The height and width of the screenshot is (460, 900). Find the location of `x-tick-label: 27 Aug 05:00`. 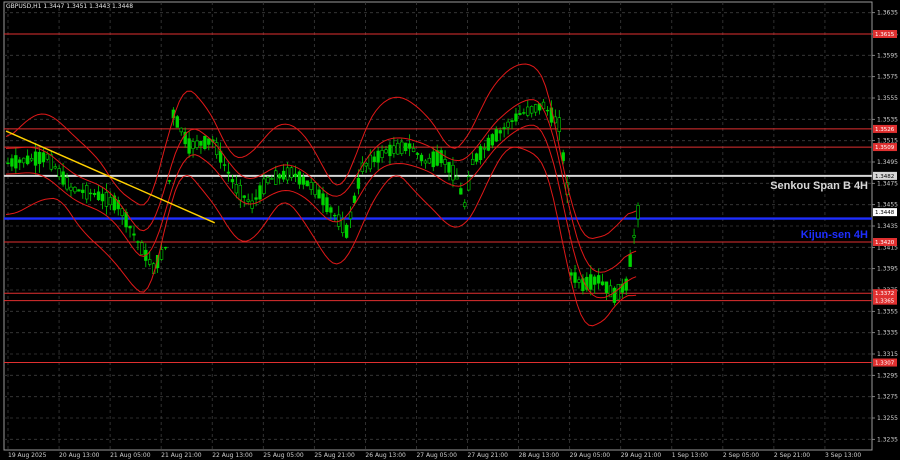

x-tick-label: 27 Aug 05:00 is located at coordinates (436, 455).